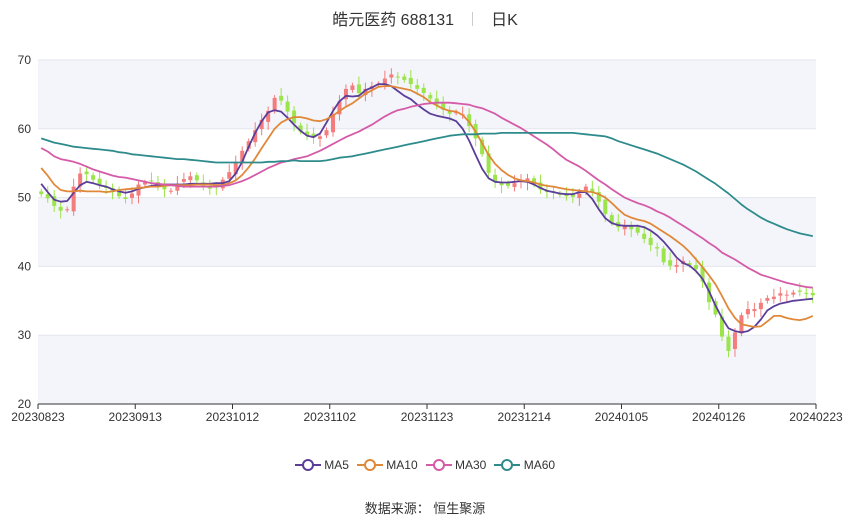 Image resolution: width=850 pixels, height=517 pixels. What do you see at coordinates (336, 465) in the screenshot?
I see `legend-label: MA5` at bounding box center [336, 465].